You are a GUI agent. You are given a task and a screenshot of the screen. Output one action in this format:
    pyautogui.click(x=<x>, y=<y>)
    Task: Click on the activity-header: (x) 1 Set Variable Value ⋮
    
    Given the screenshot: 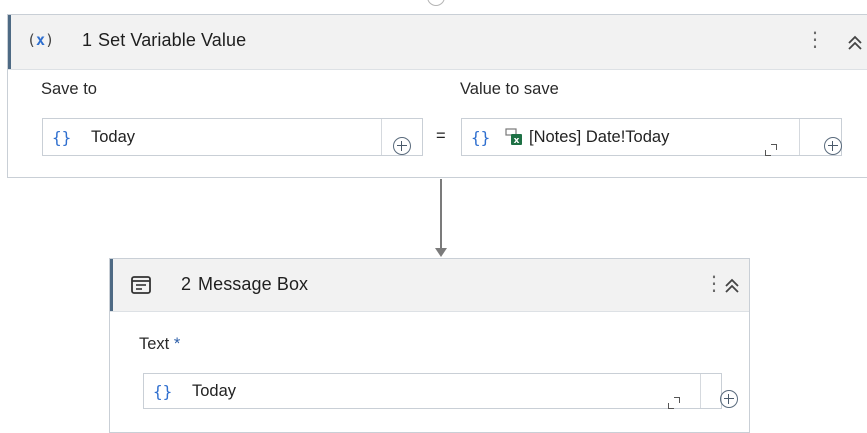 What is the action you would take?
    pyautogui.click(x=437, y=42)
    